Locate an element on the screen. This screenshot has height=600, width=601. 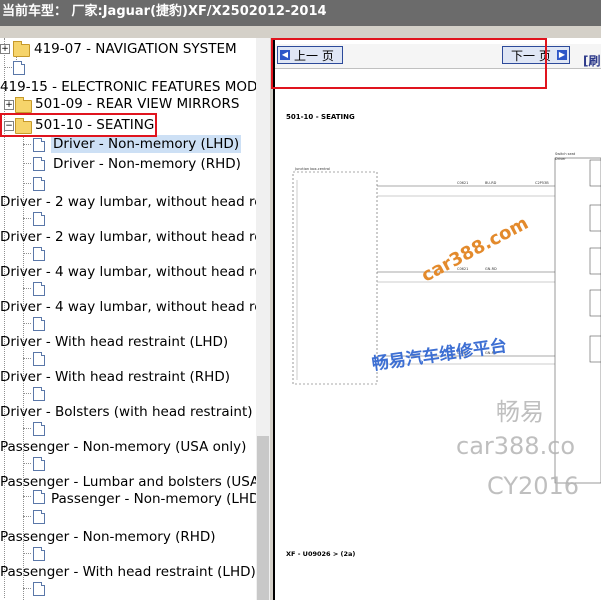
window-title-bar: 当前车型： 厂家:Jaguar(捷豹)XF/X2502012-2014 is located at coordinates (300, 13).